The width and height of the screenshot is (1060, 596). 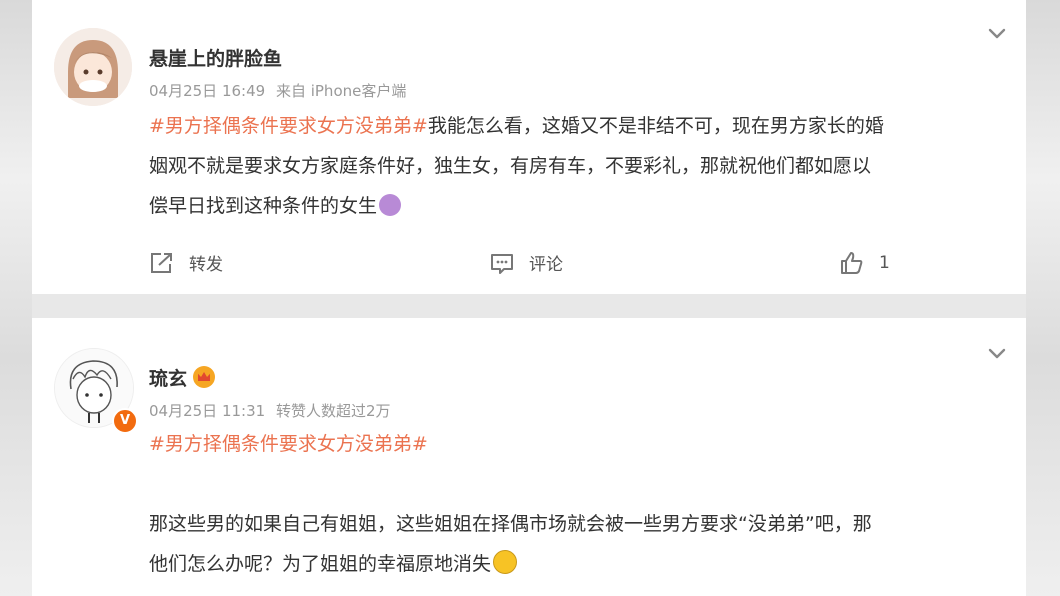 What do you see at coordinates (207, 411) in the screenshot?
I see `post-date: 04月25日 11:31` at bounding box center [207, 411].